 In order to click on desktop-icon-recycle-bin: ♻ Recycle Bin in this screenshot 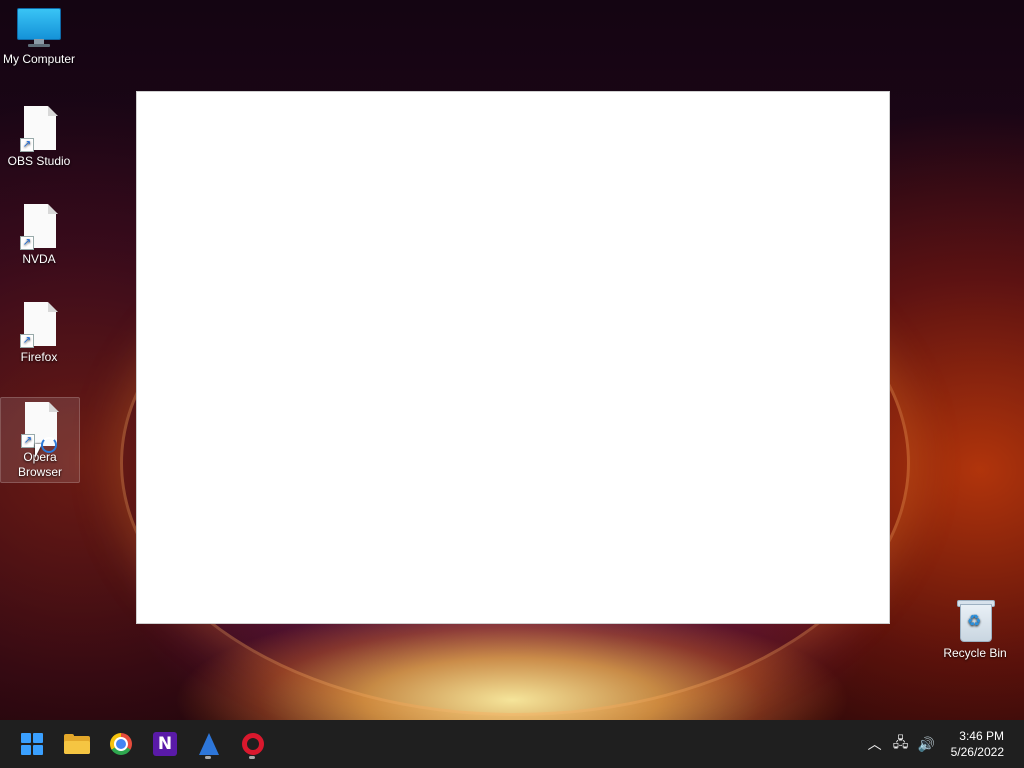, I will do `click(975, 626)`.